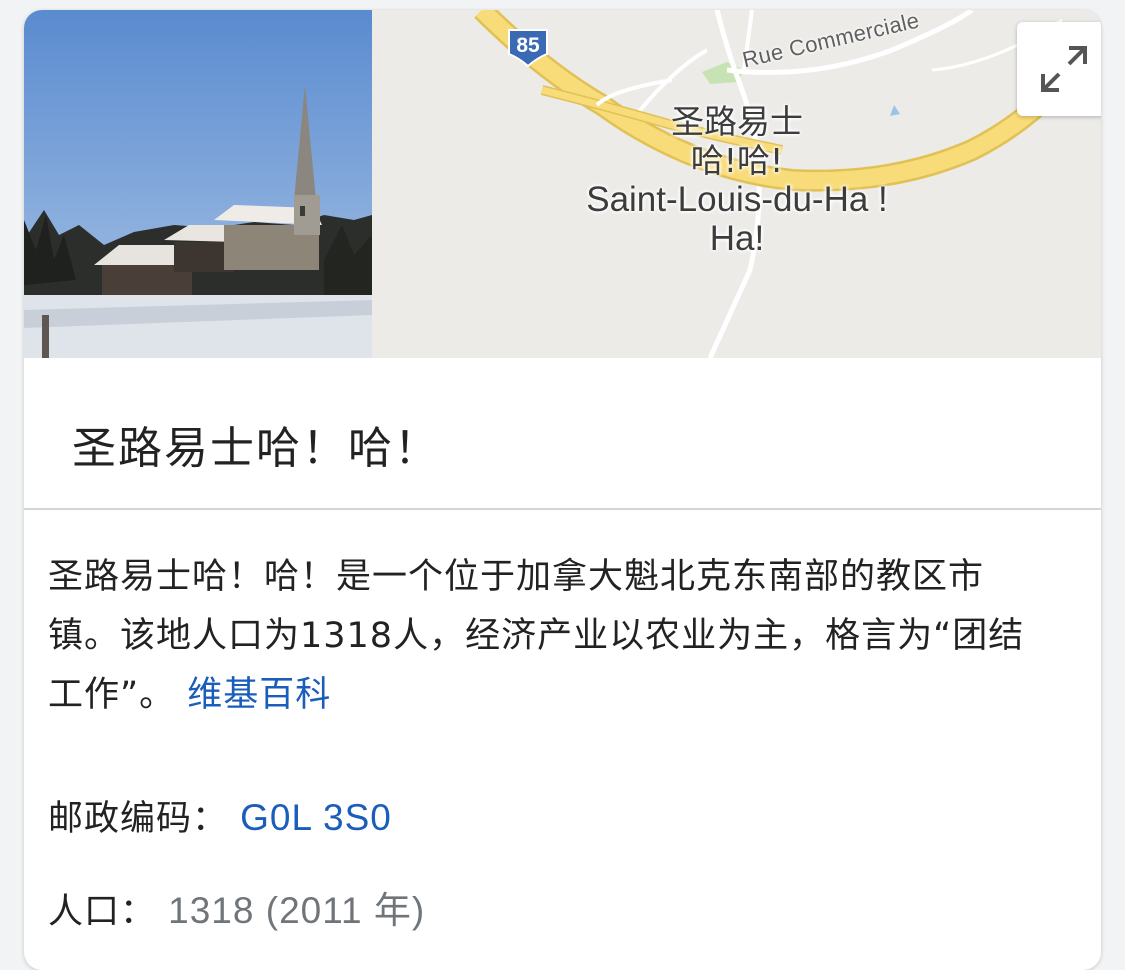 Image resolution: width=1125 pixels, height=970 pixels. I want to click on postal-code-link: G0L 3S0, so click(316, 817).